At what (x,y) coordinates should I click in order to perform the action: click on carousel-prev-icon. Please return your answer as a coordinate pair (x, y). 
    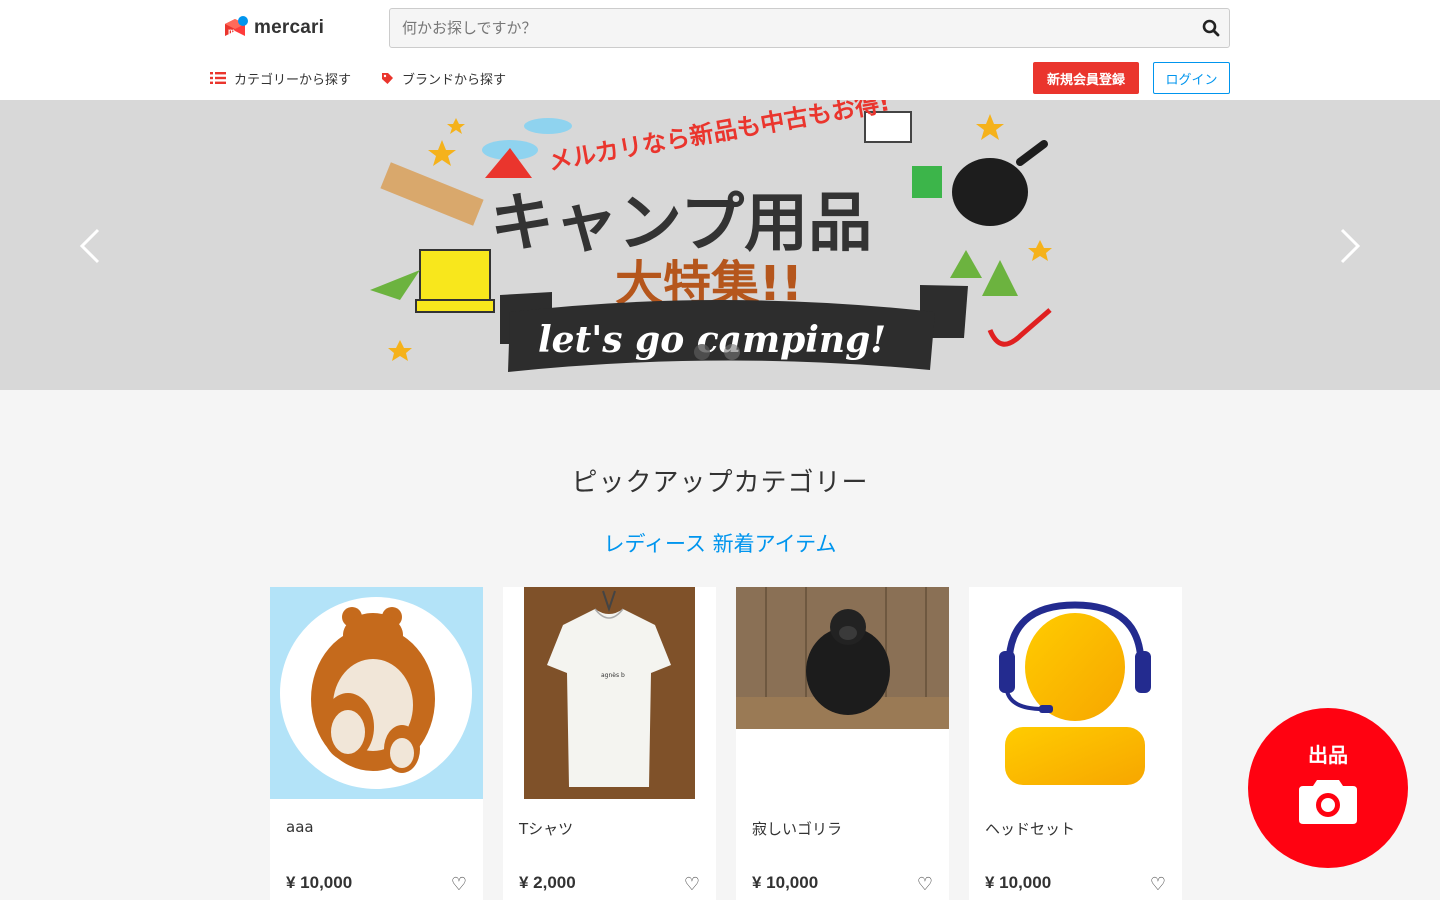
    Looking at the image, I should click on (90, 246).